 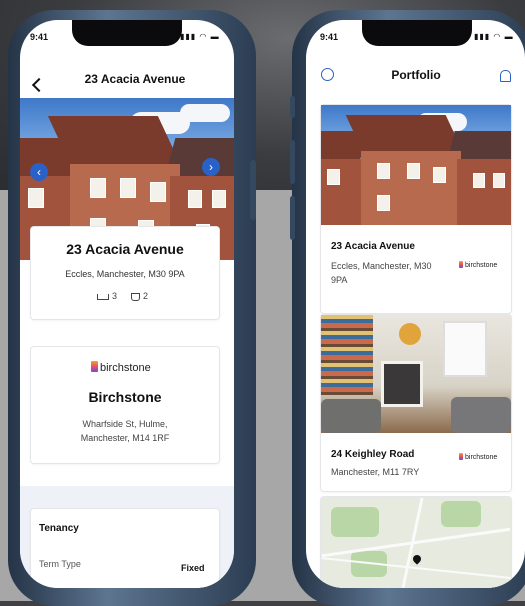 I want to click on chevron-right-icon: ›, so click(x=211, y=167).